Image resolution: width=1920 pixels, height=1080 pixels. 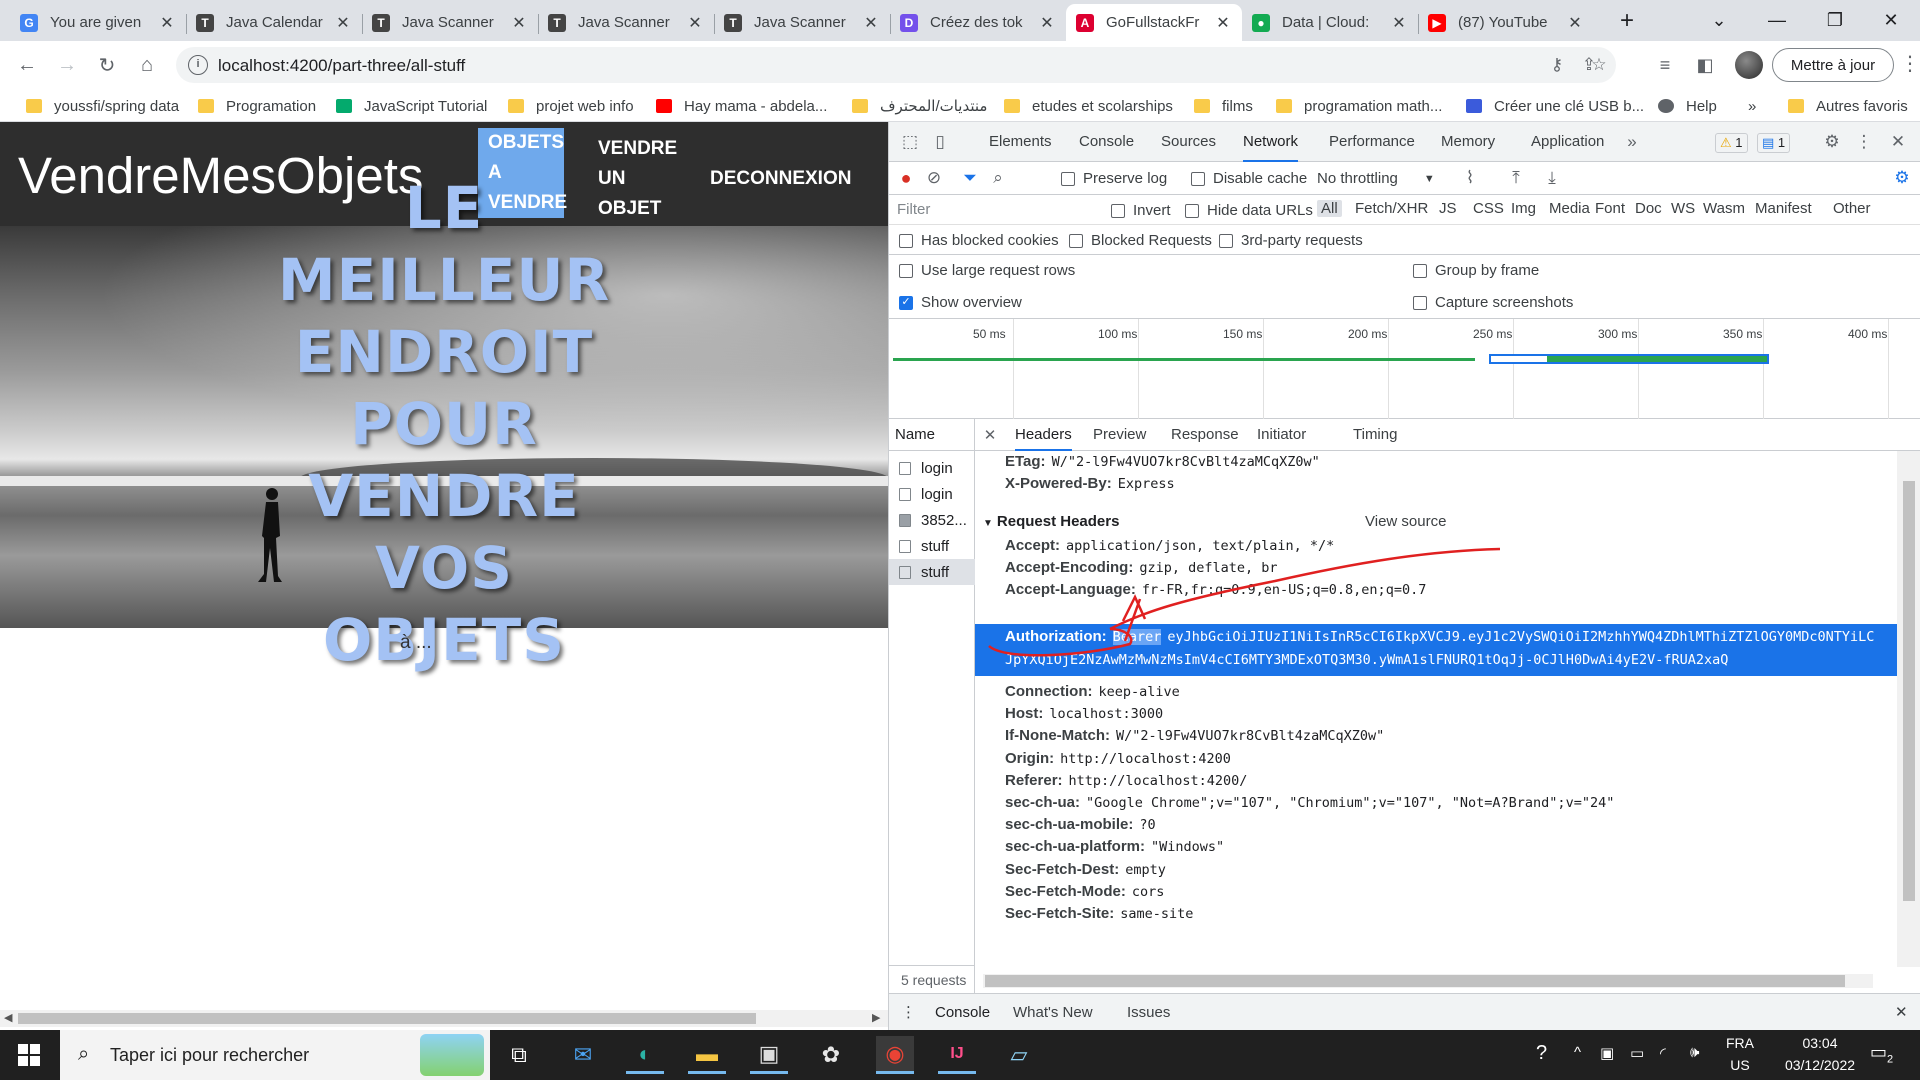 What do you see at coordinates (908, 1012) in the screenshot?
I see `drawer-menu-icon: ⋮` at bounding box center [908, 1012].